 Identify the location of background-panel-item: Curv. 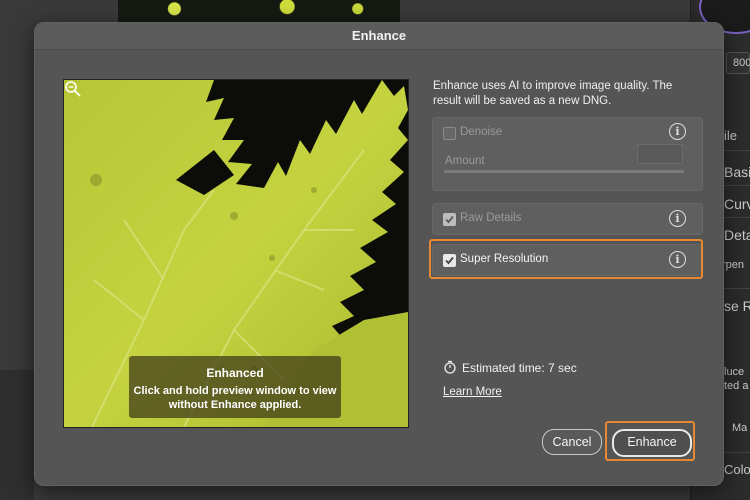
(737, 204).